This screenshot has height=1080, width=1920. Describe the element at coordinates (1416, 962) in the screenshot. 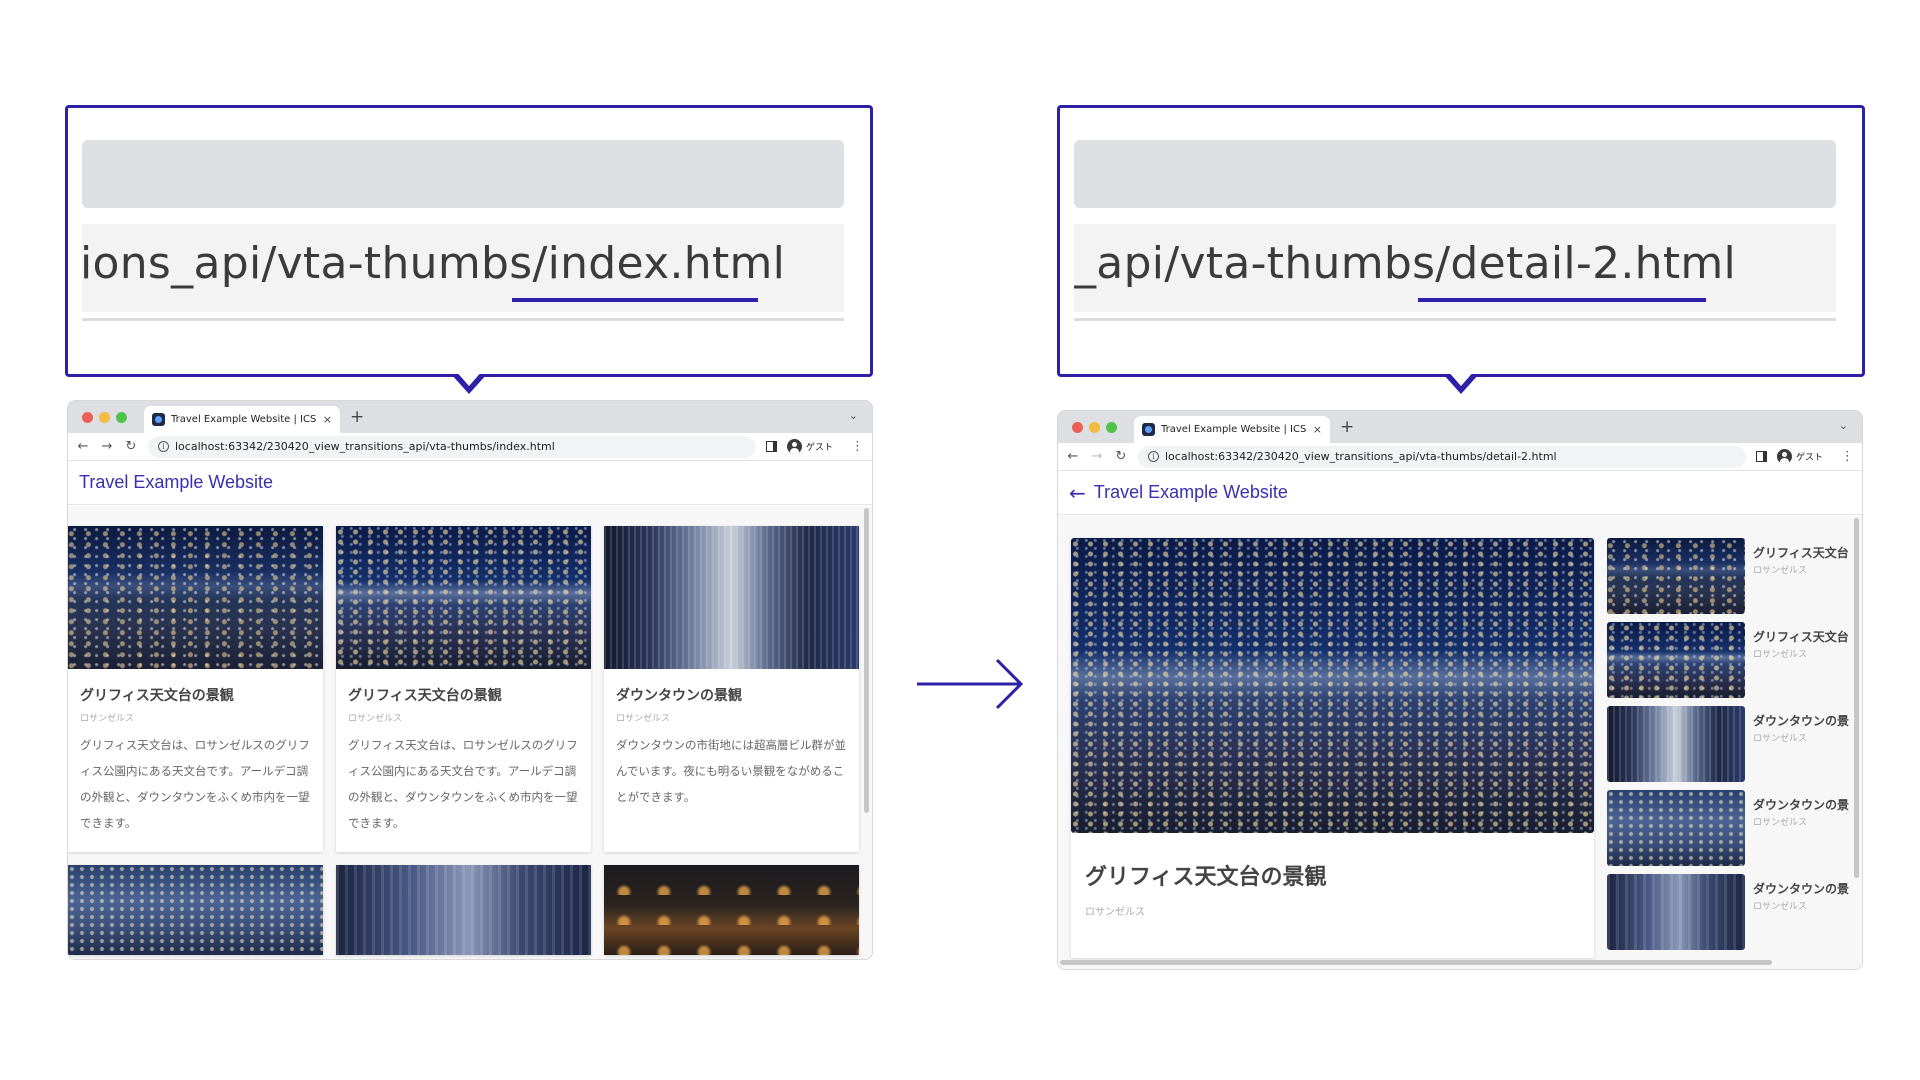

I see `horizontal-scrollbar` at that location.